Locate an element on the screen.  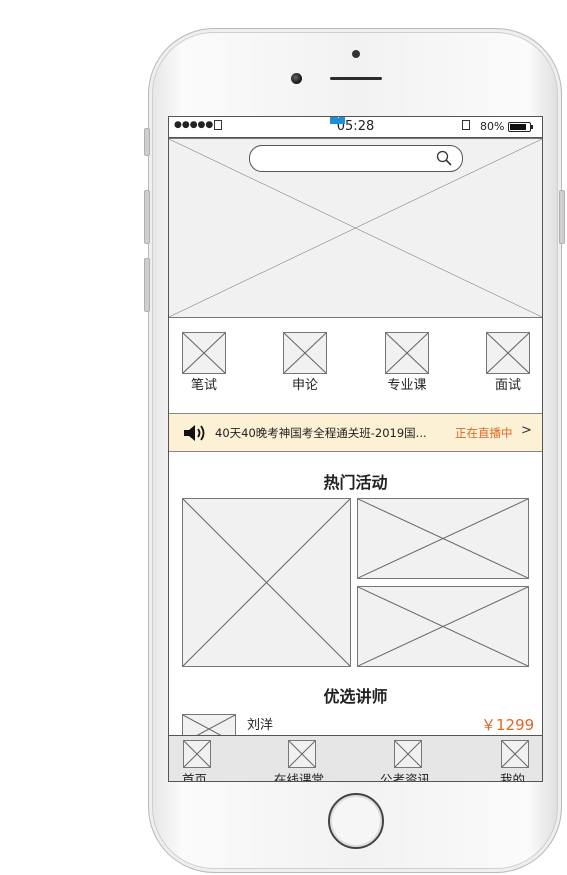
power-button is located at coordinates (562, 217).